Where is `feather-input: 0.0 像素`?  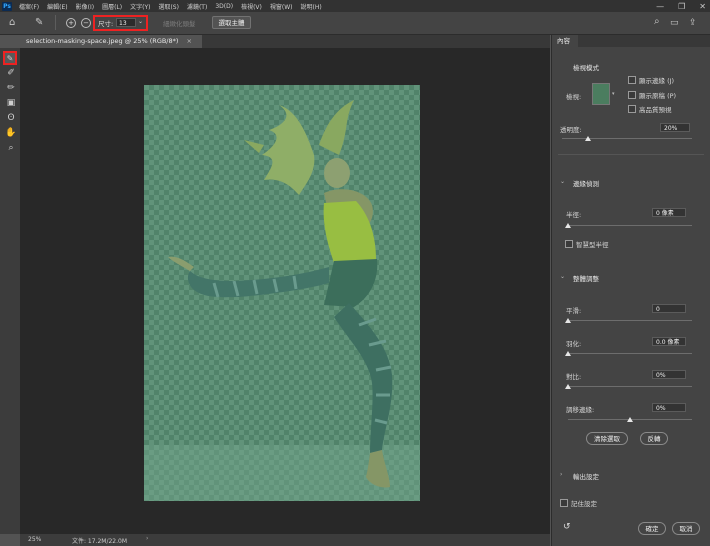
feather-input: 0.0 像素 is located at coordinates (669, 341).